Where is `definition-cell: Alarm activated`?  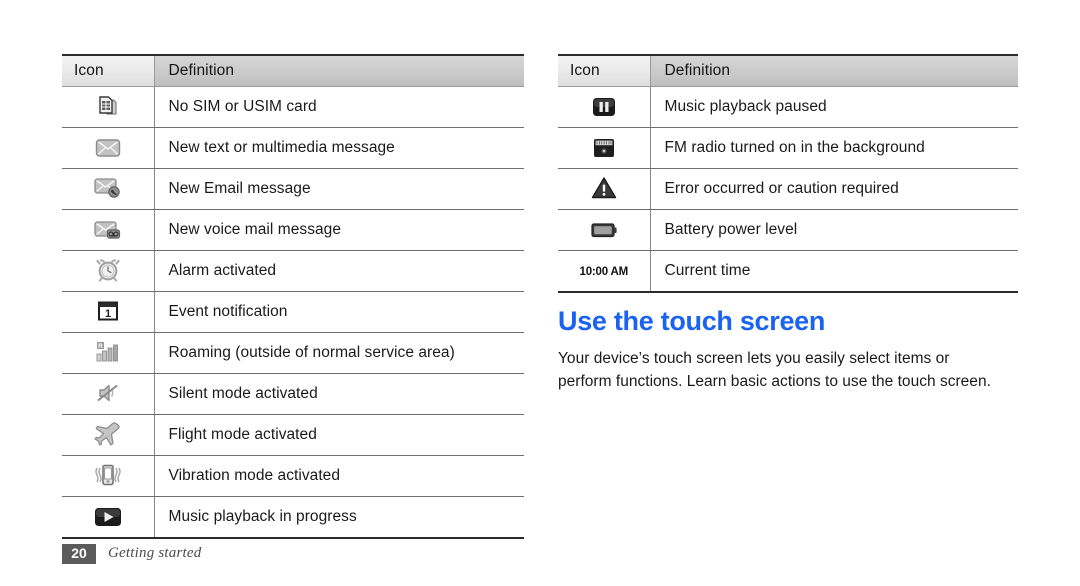
definition-cell: Alarm activated is located at coordinates (339, 271).